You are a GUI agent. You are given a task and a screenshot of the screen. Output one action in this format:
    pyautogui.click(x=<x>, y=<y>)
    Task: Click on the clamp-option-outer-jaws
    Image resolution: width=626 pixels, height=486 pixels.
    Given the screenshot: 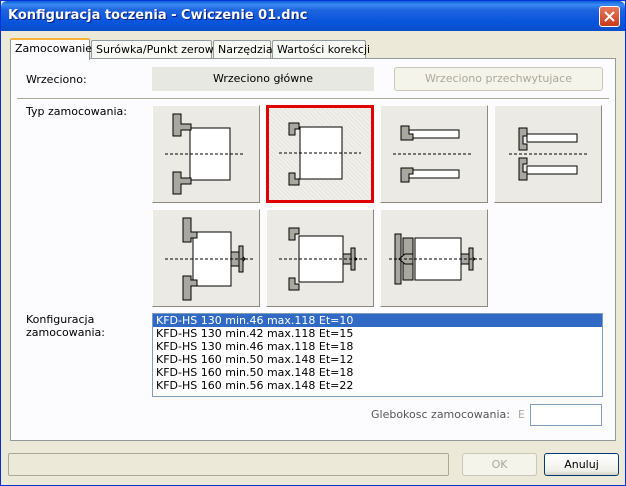 What is the action you would take?
    pyautogui.click(x=206, y=154)
    